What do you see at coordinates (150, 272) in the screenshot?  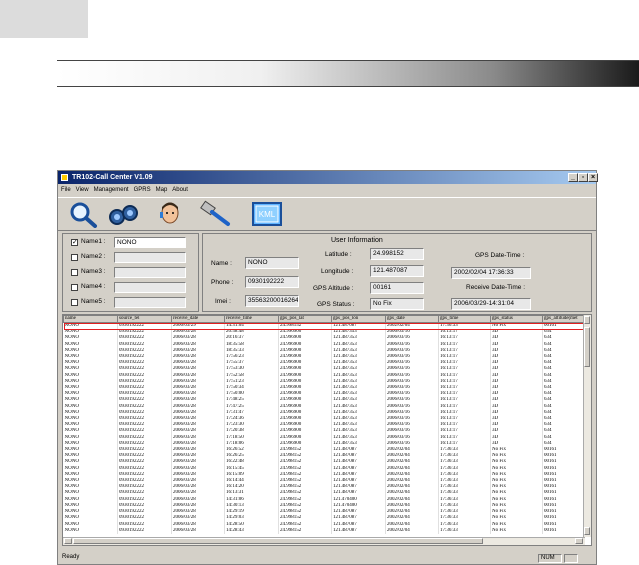 I see `name3-field` at bounding box center [150, 272].